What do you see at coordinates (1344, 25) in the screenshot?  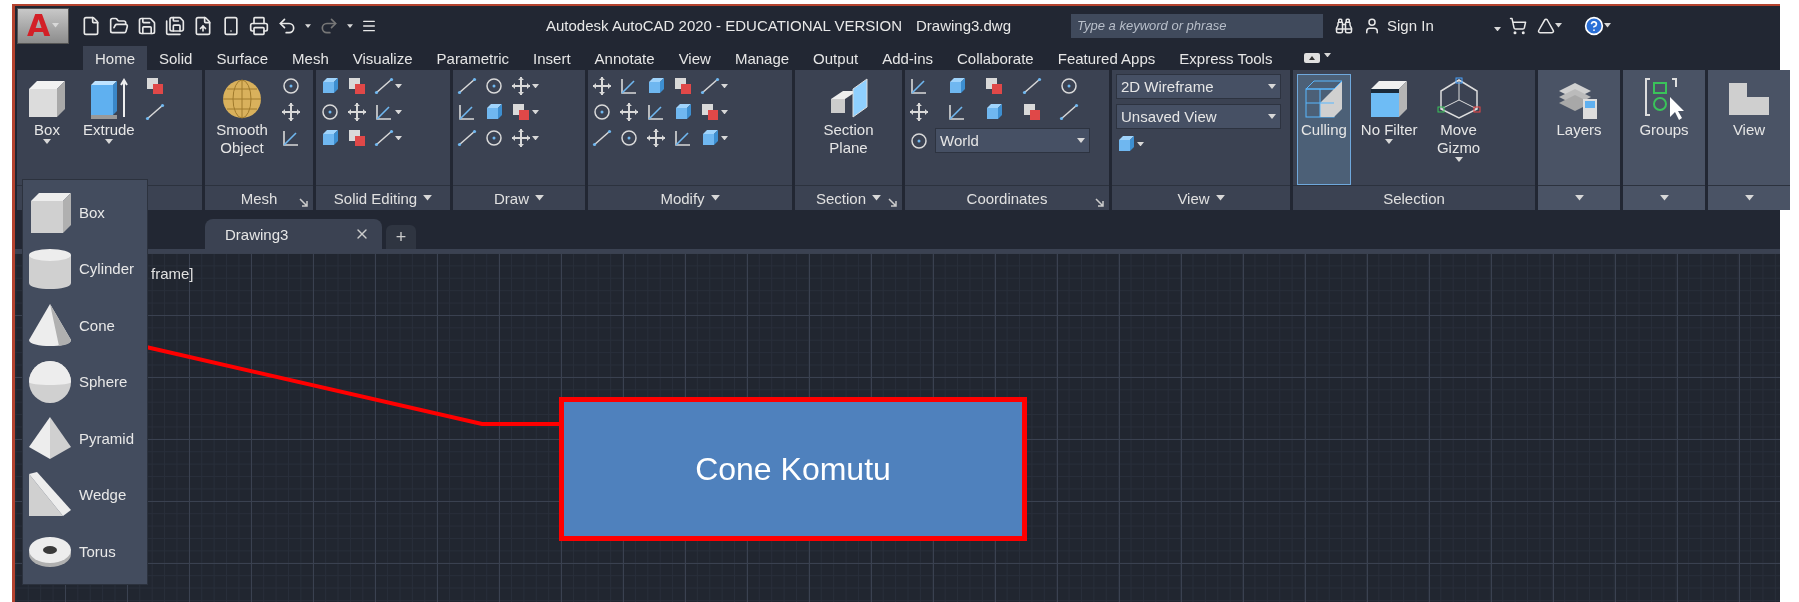 I see `binoculars-icon` at bounding box center [1344, 25].